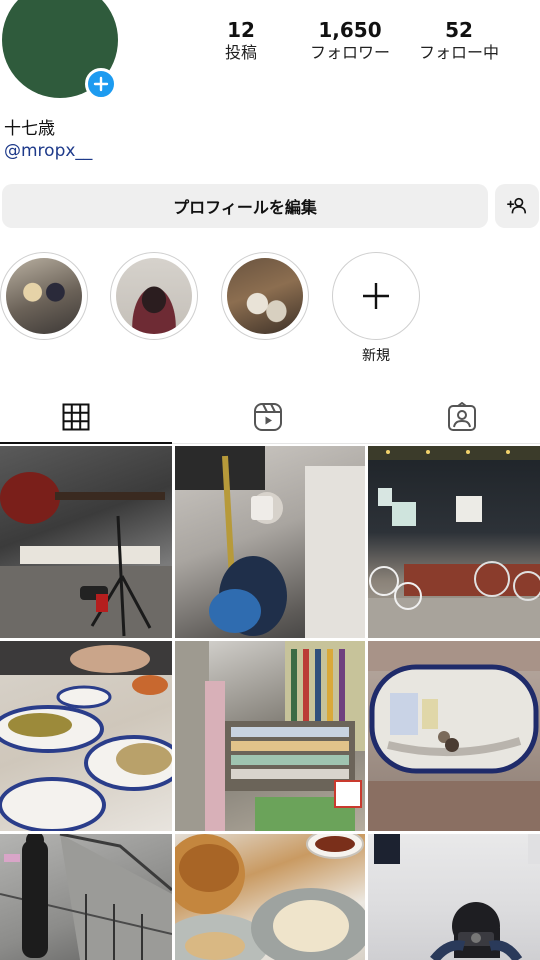  I want to click on stat-posts-value: 12, so click(241, 30).